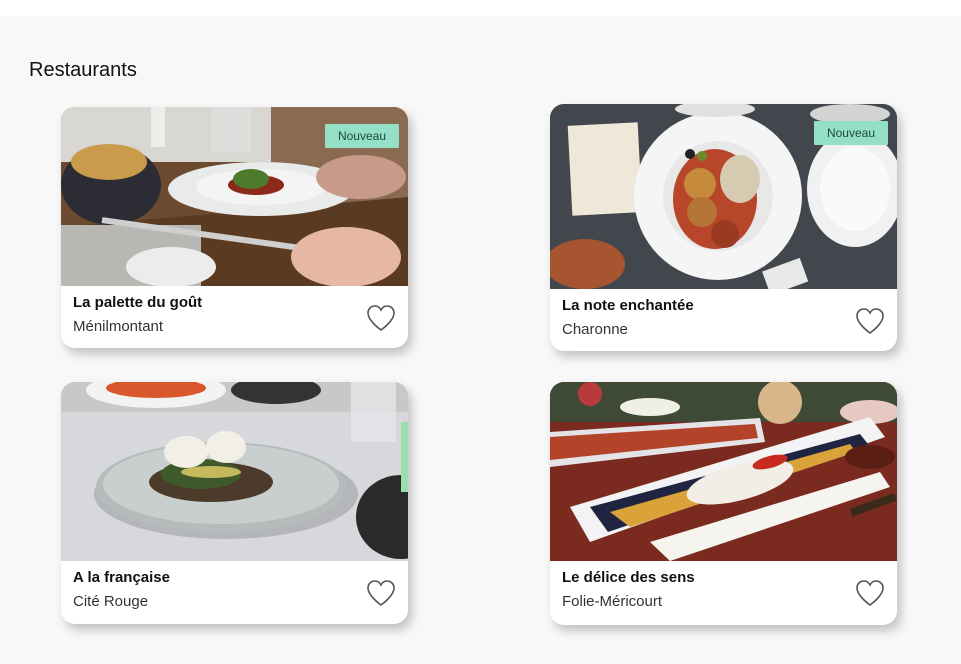 This screenshot has width=961, height=664. I want to click on restaurant-name: Le délice des sens, so click(628, 577).